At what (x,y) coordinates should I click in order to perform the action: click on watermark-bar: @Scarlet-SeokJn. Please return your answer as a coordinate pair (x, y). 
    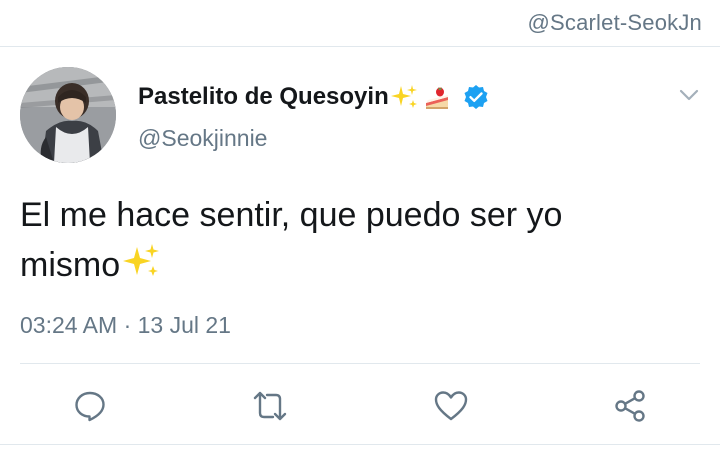
    Looking at the image, I should click on (360, 23).